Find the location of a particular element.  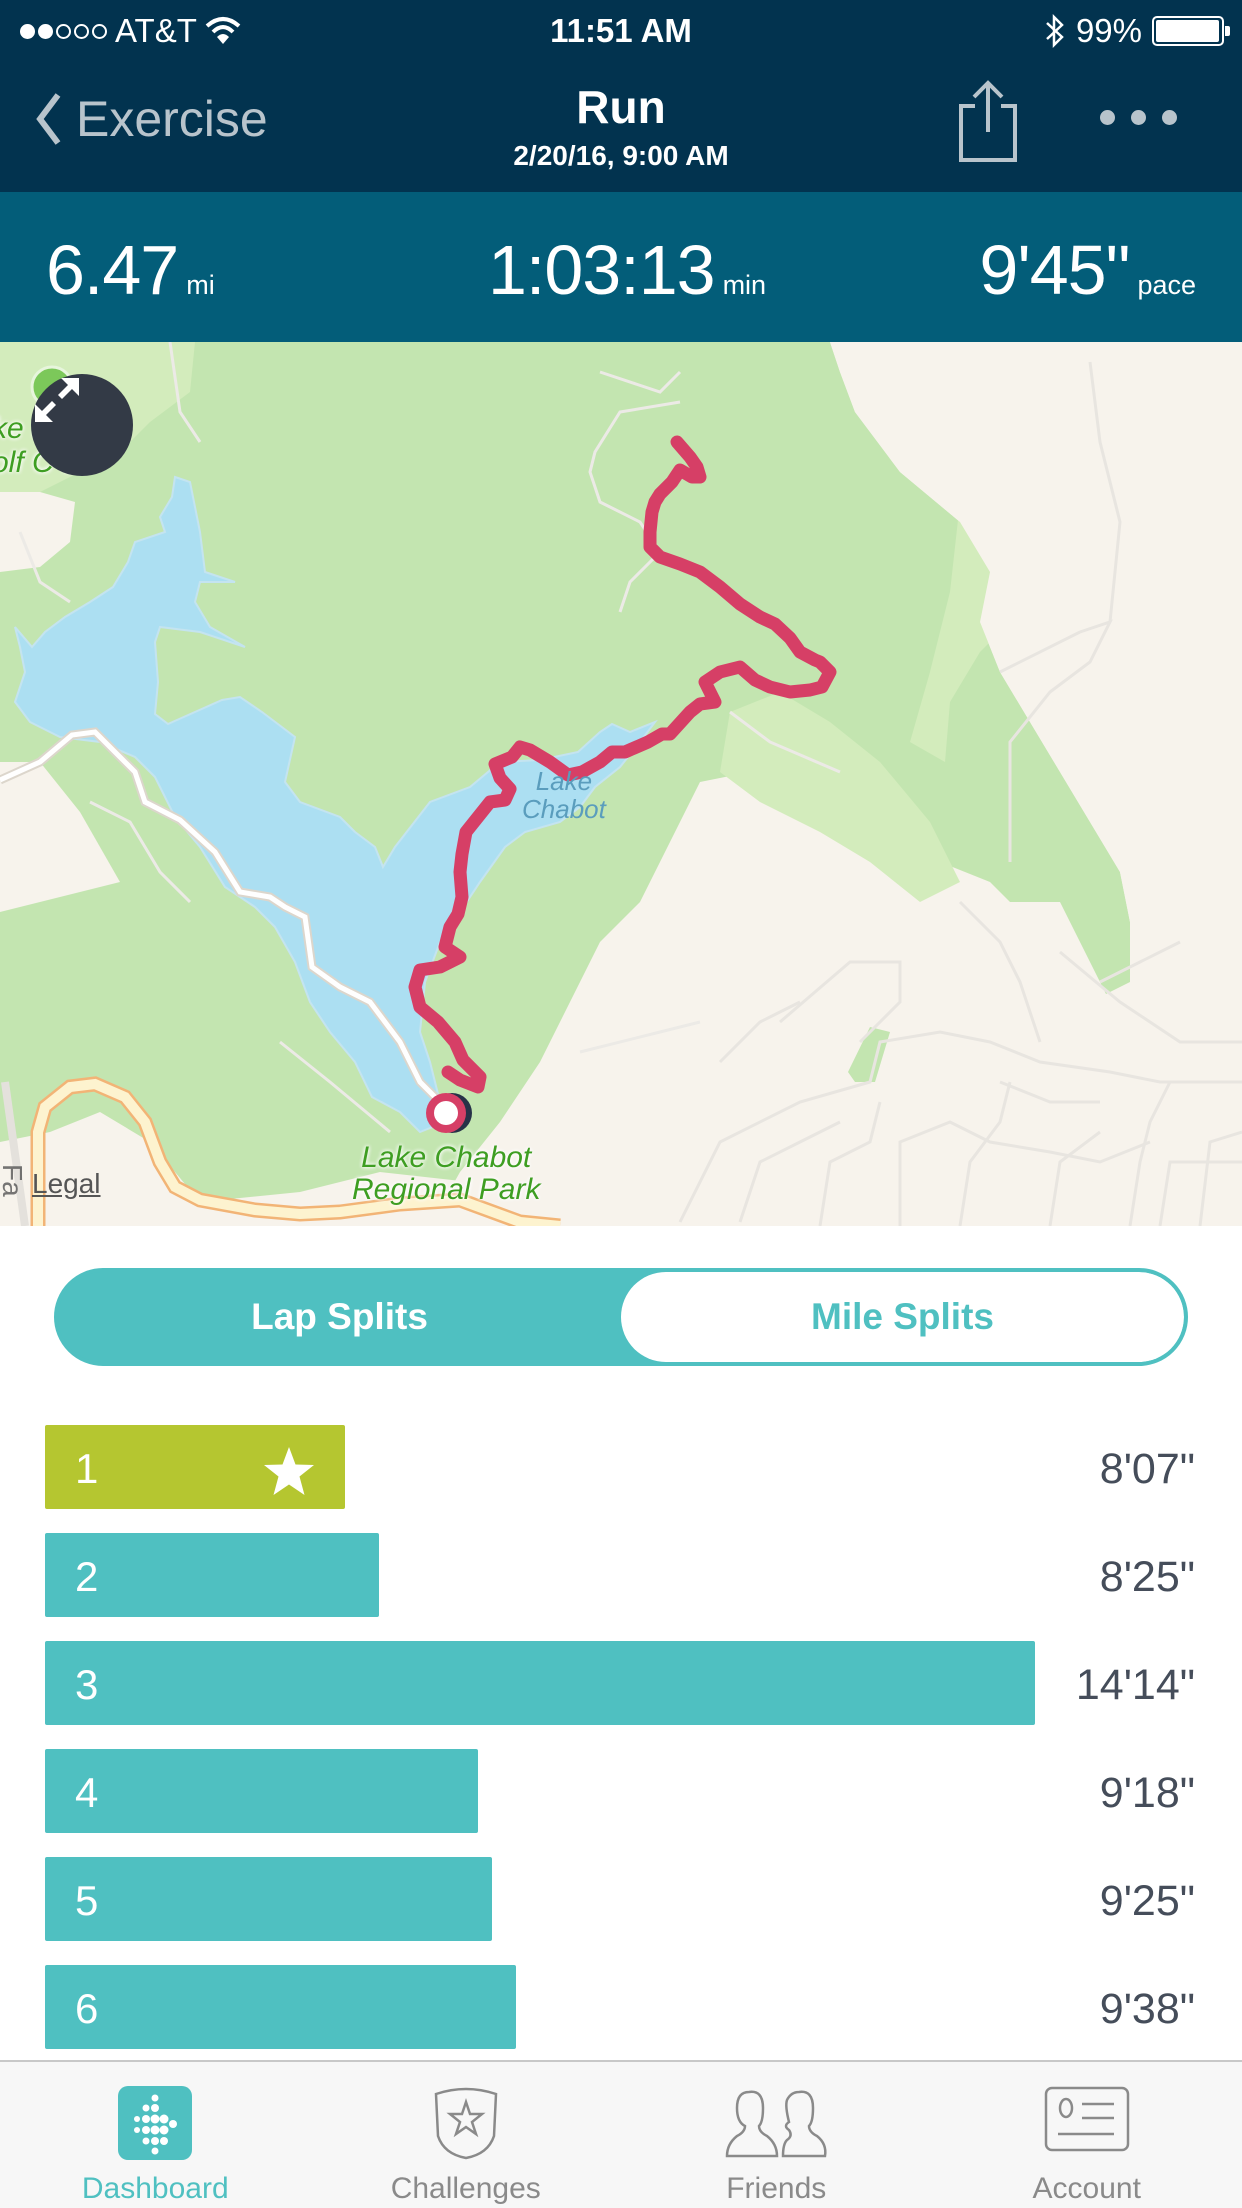

tab-label: Challenges is located at coordinates (465, 2188).